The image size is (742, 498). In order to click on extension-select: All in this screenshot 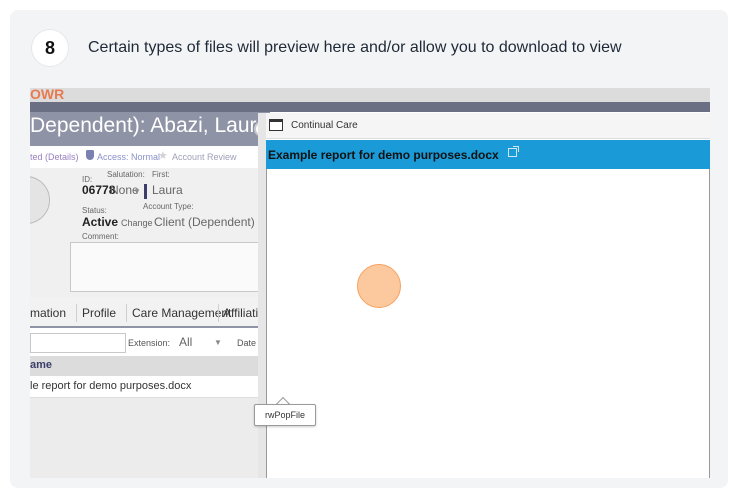, I will do `click(185, 342)`.